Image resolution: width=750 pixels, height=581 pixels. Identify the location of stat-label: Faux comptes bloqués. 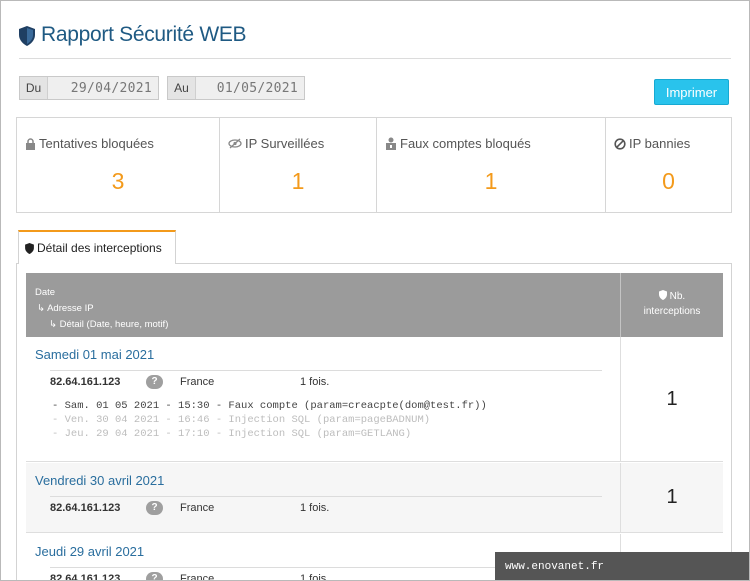
(465, 143).